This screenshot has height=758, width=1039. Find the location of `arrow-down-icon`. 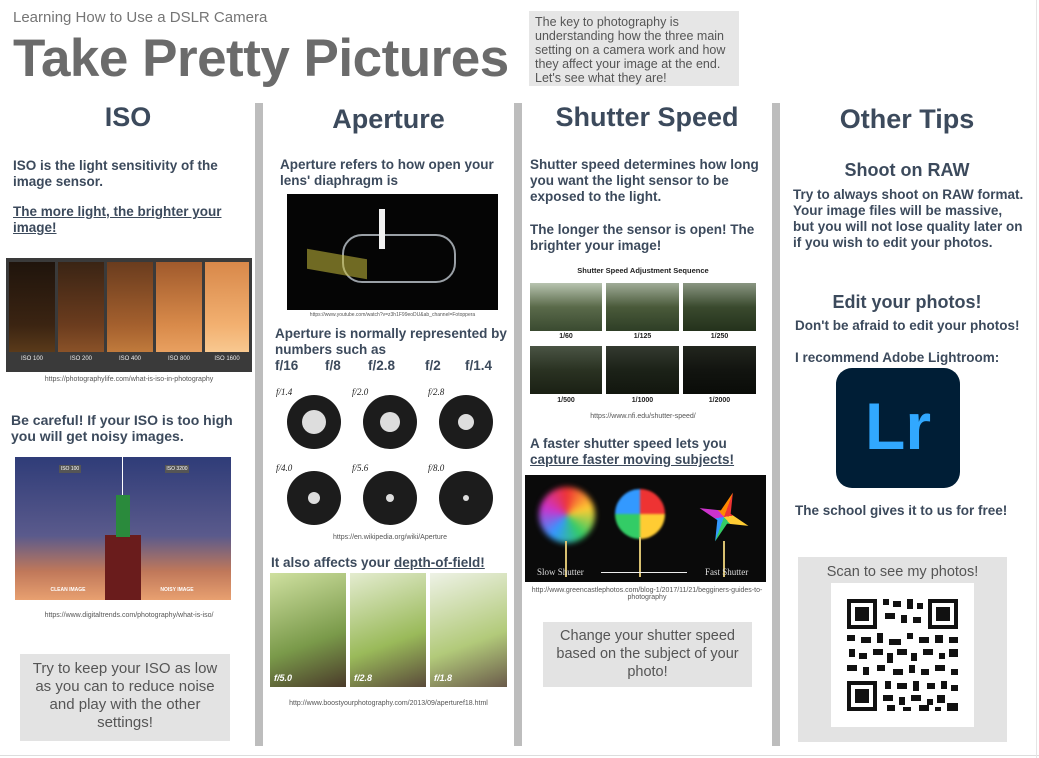

arrow-down-icon is located at coordinates (382, 229).